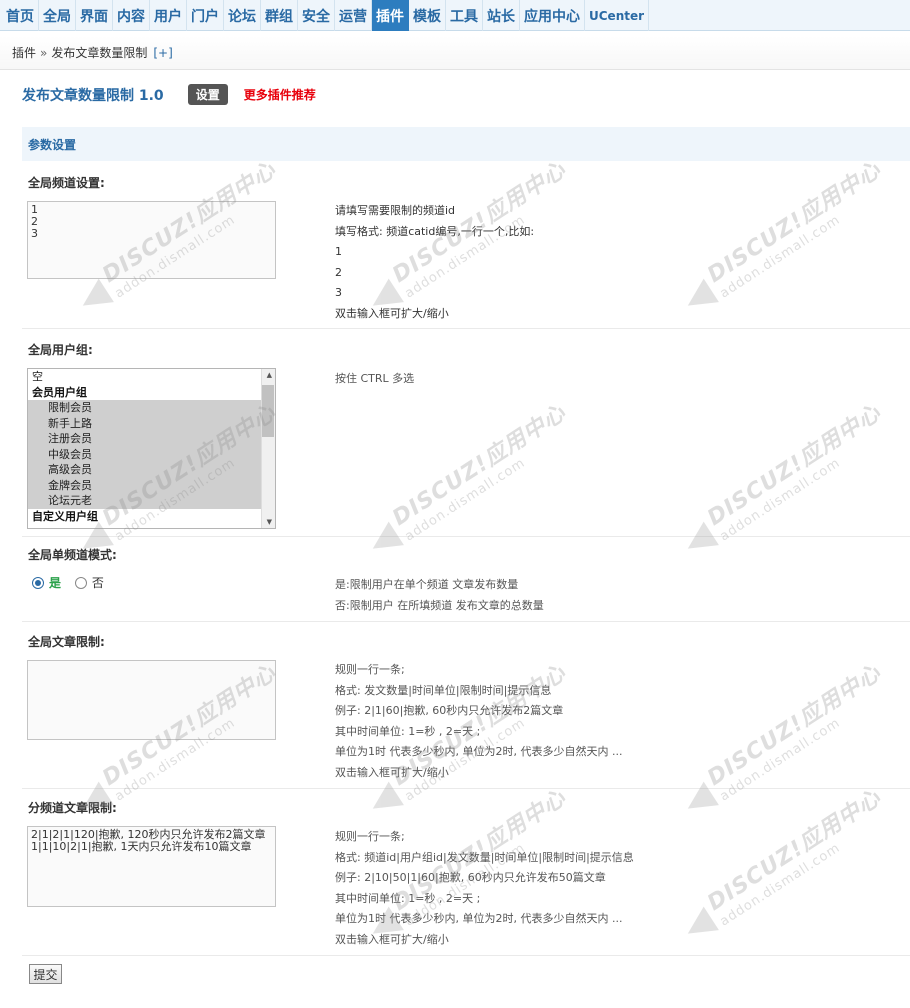 The image size is (910, 1008). I want to click on nav-item: 界面, so click(94, 15).